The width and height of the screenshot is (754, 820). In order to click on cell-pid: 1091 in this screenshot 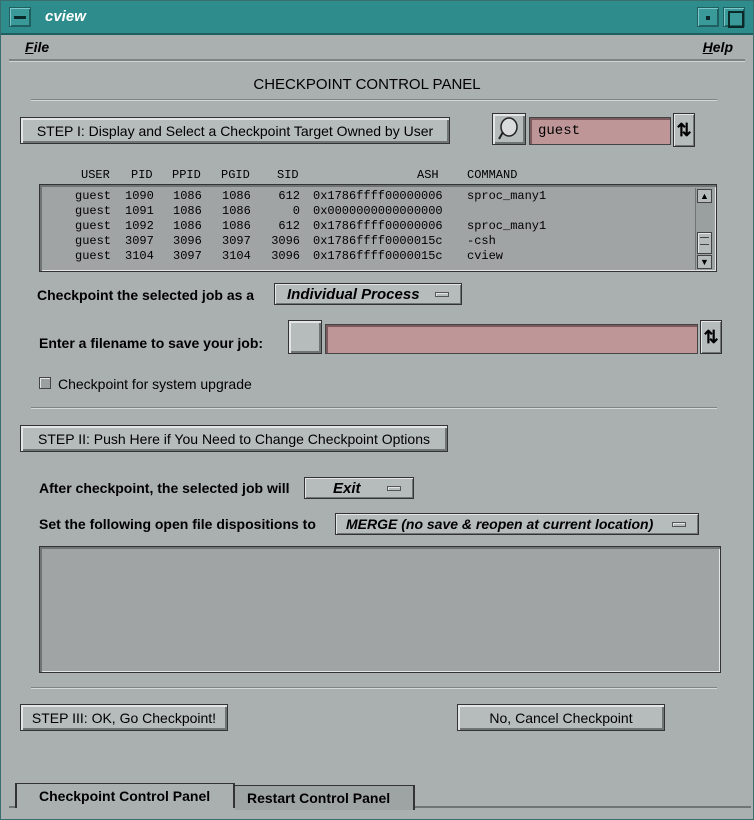, I will do `click(139, 211)`.